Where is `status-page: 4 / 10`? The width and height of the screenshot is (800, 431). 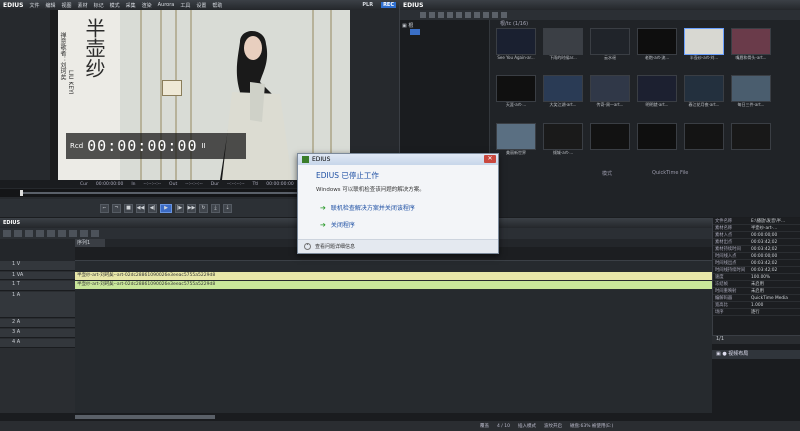
status-page: 4 / 10 is located at coordinates (503, 426).